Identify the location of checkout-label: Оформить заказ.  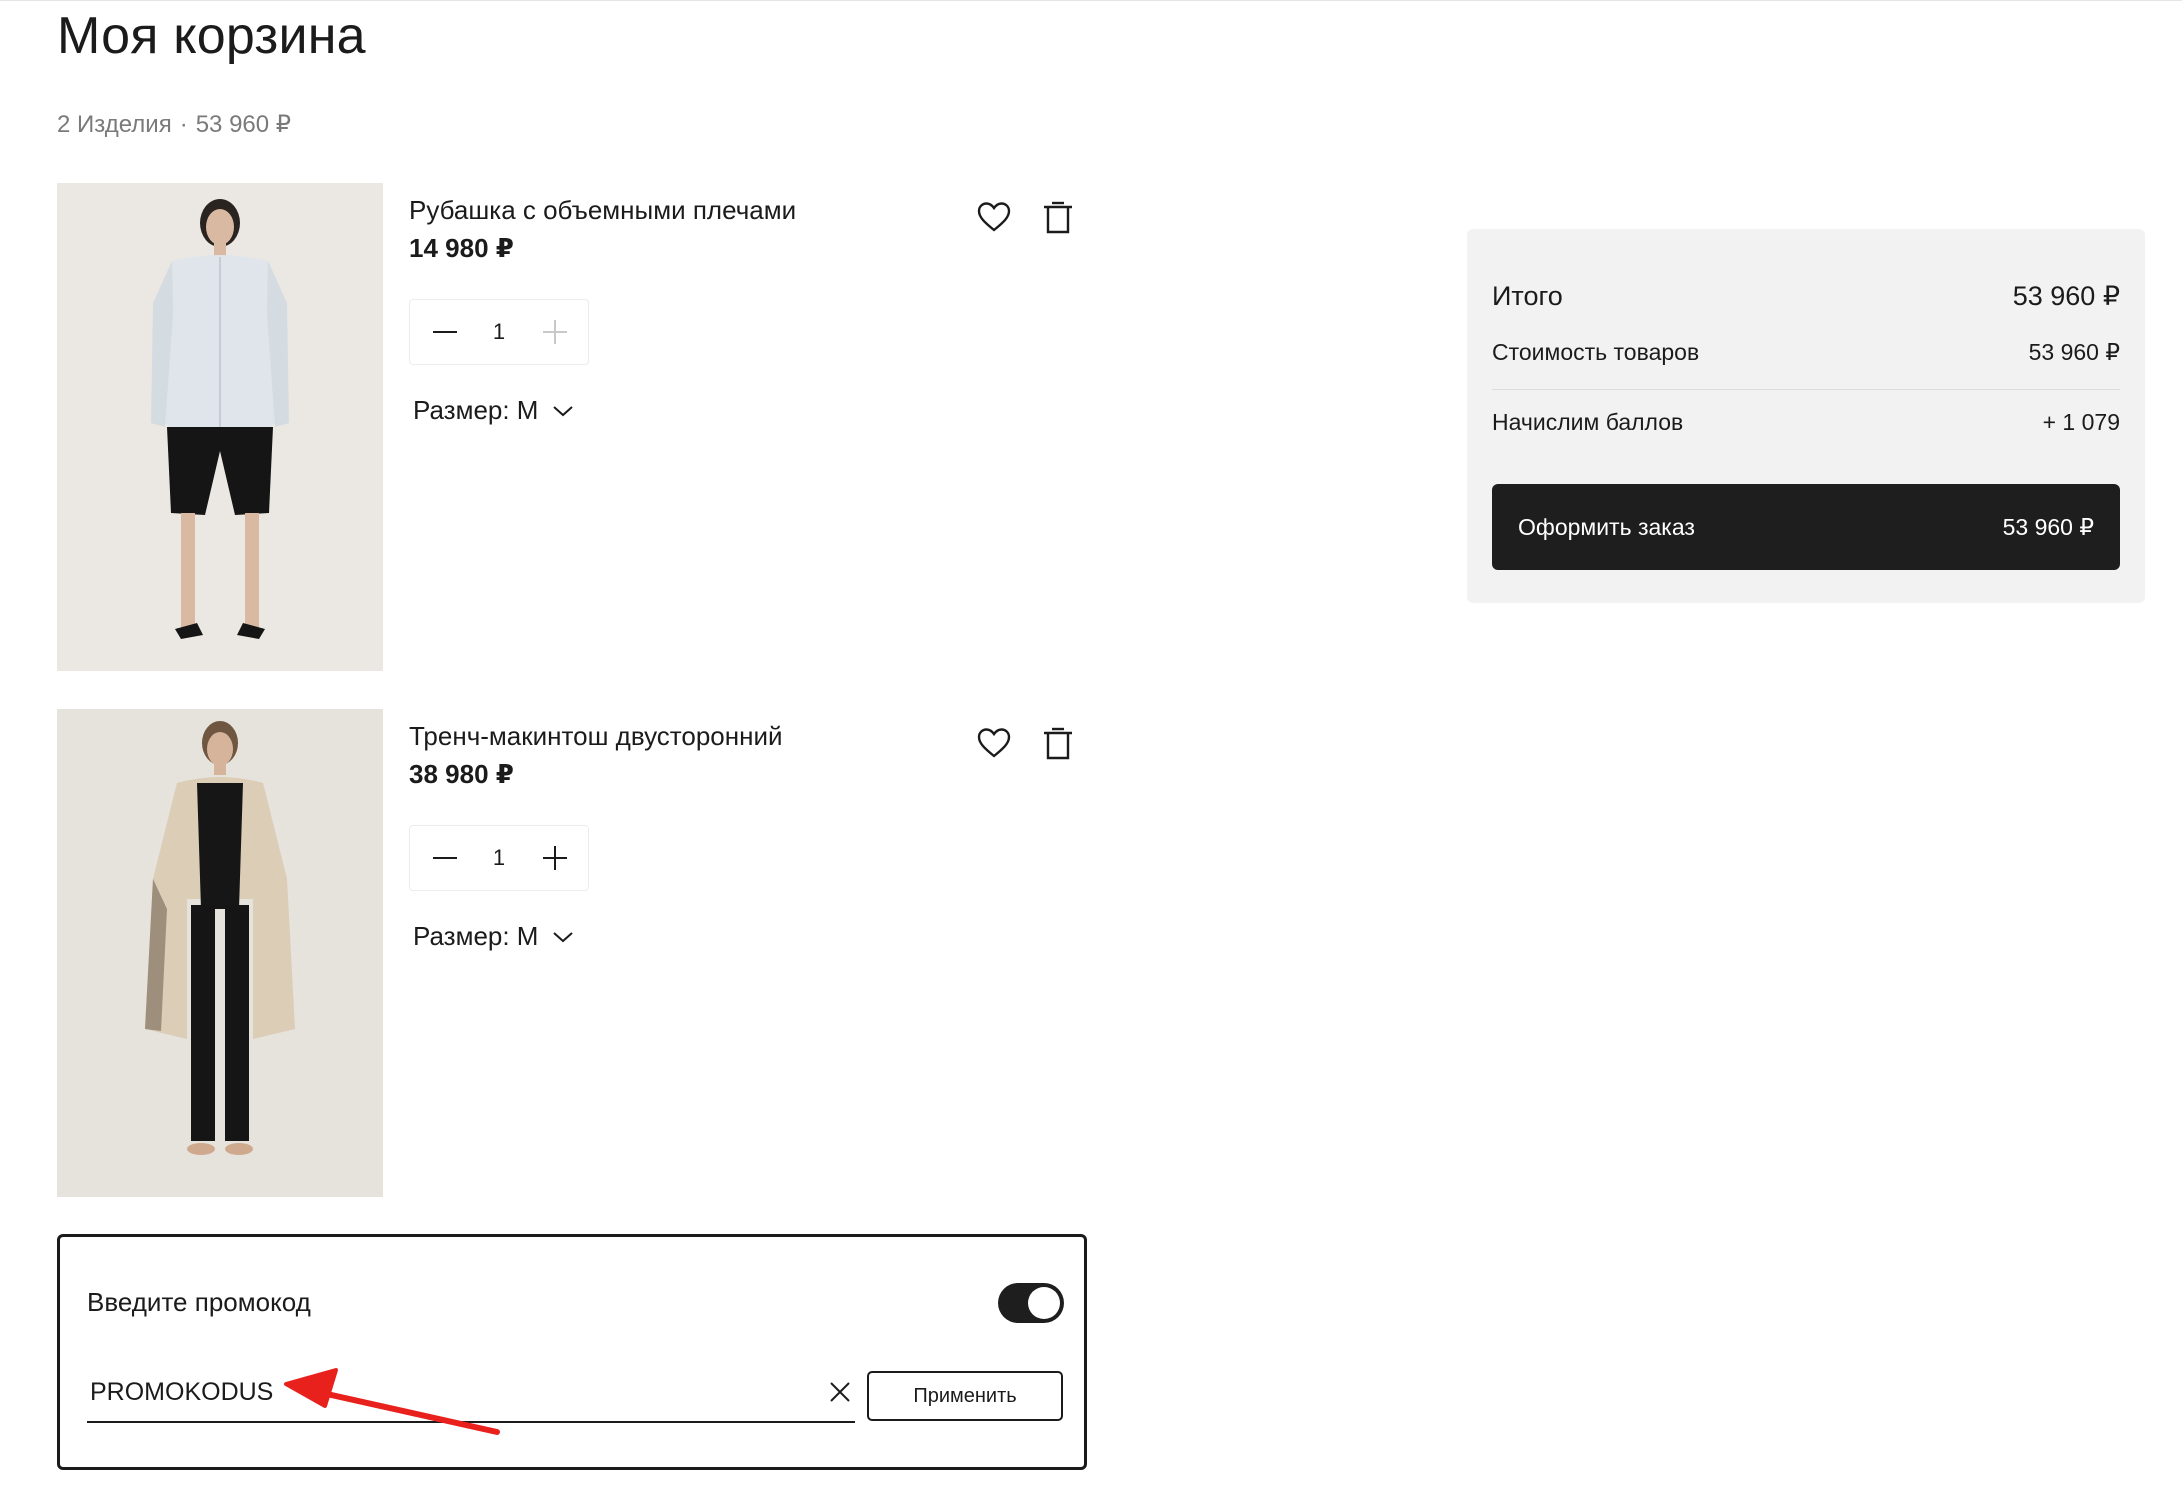
(1606, 526).